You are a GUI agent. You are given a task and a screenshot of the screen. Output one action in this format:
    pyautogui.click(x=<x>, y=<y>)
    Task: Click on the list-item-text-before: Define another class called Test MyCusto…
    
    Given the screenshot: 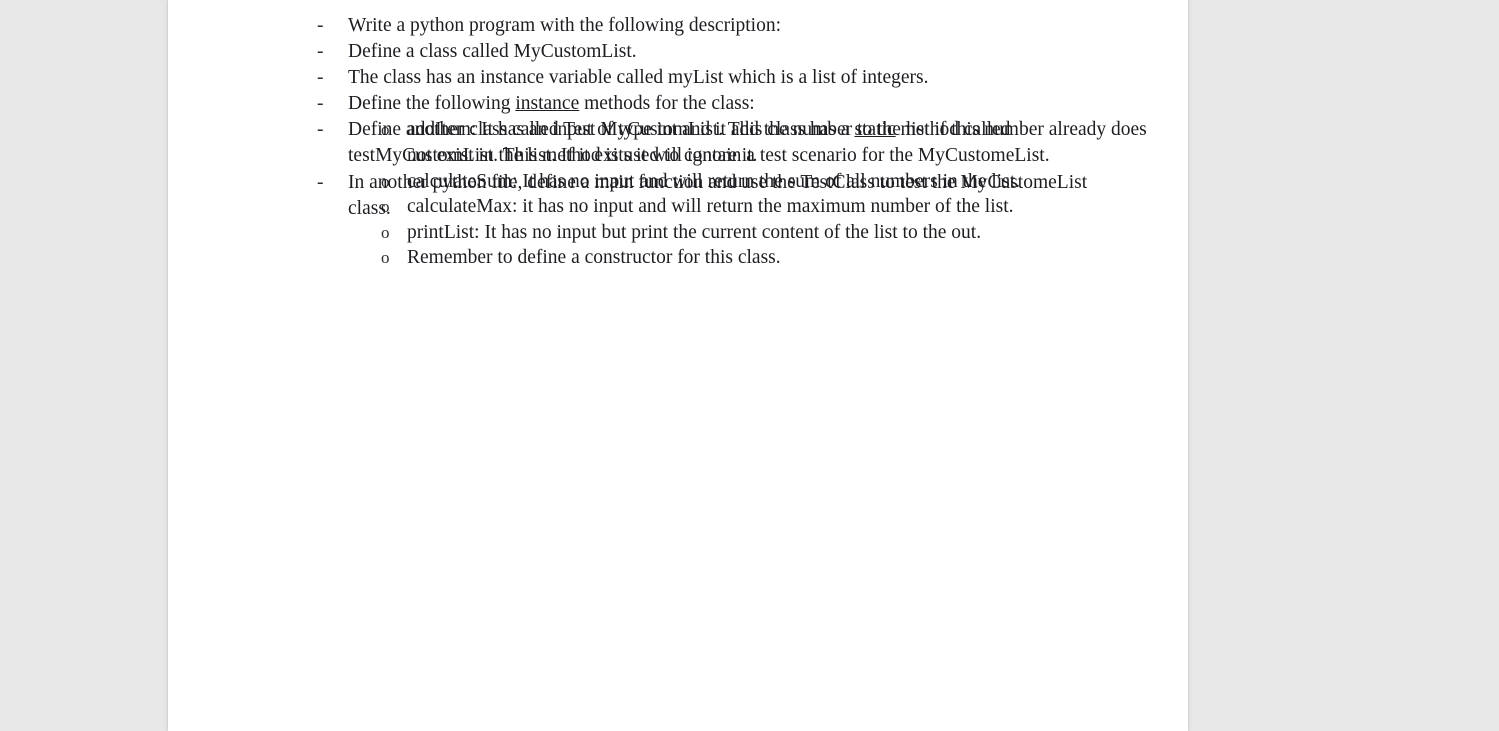 What is the action you would take?
    pyautogui.click(x=601, y=130)
    